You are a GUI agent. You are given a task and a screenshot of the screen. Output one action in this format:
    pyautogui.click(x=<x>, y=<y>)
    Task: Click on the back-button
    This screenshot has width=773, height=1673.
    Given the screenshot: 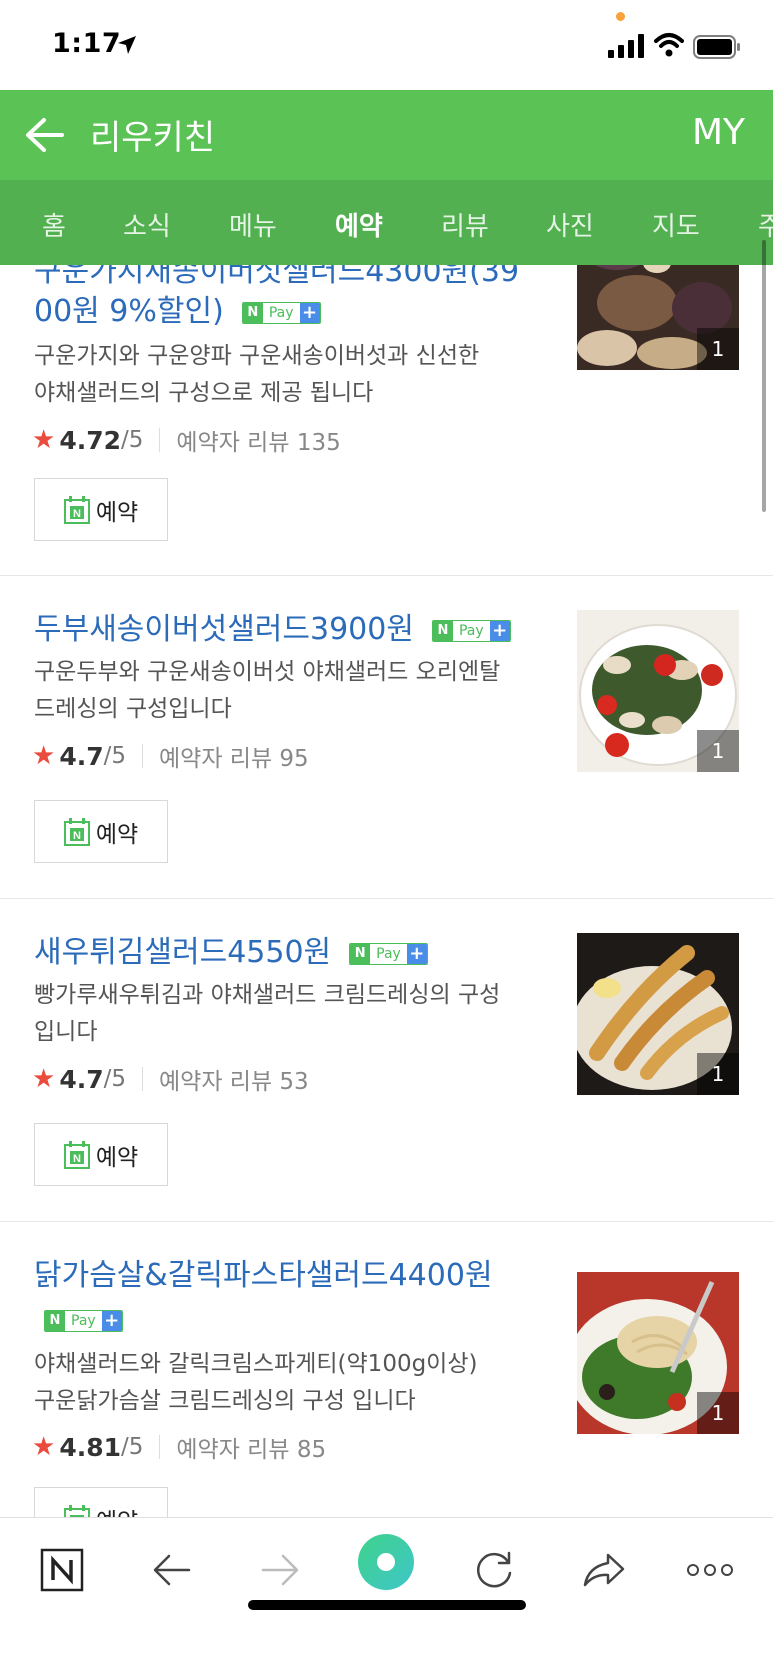 What is the action you would take?
    pyautogui.click(x=172, y=1570)
    